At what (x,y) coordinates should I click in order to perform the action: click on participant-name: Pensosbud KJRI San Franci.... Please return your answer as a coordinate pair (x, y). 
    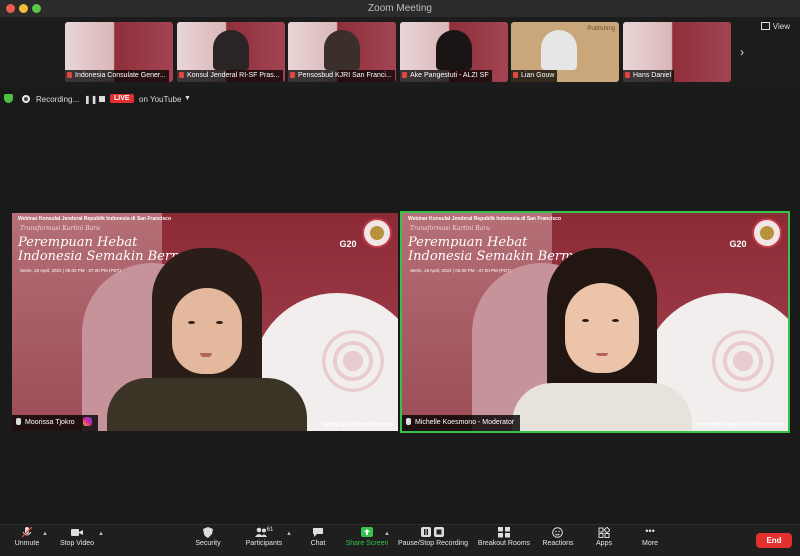
    Looking at the image, I should click on (345, 75).